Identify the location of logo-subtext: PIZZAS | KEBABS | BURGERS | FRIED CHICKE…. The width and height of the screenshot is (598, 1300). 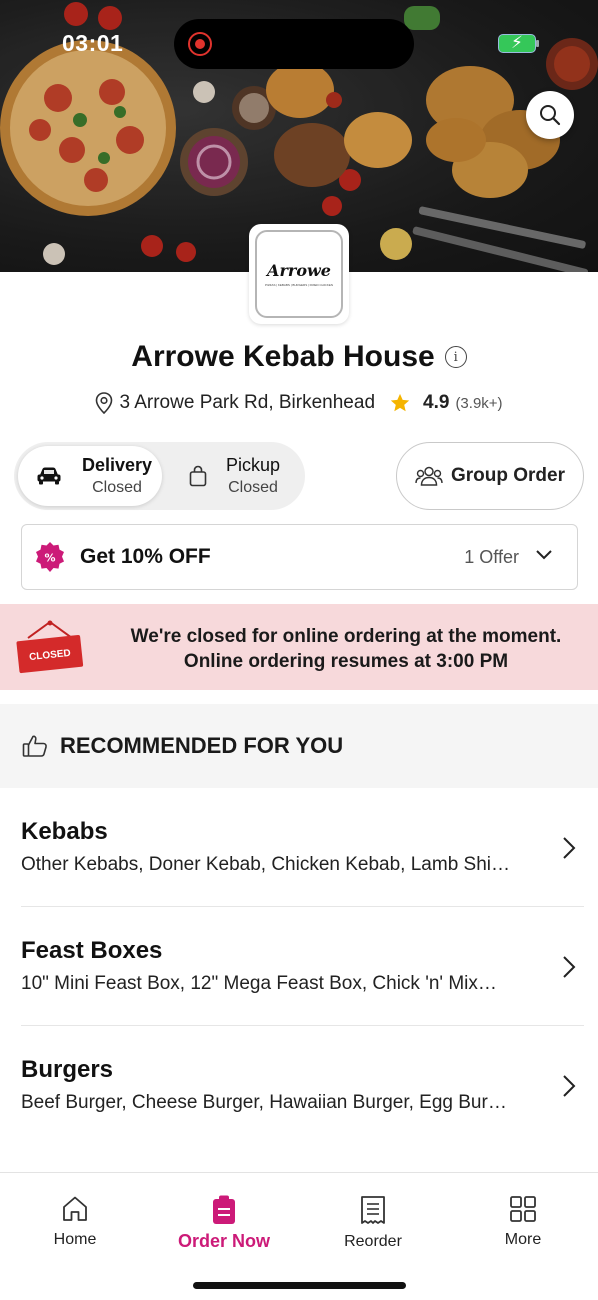
(299, 285).